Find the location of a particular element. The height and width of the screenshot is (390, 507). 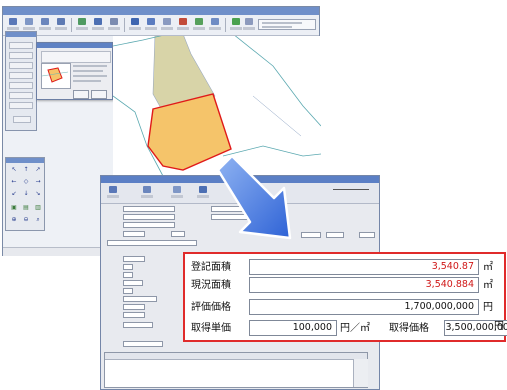

appraisal-value-row: 評価価格 1,700,000,000 円 is located at coordinates (346, 307).